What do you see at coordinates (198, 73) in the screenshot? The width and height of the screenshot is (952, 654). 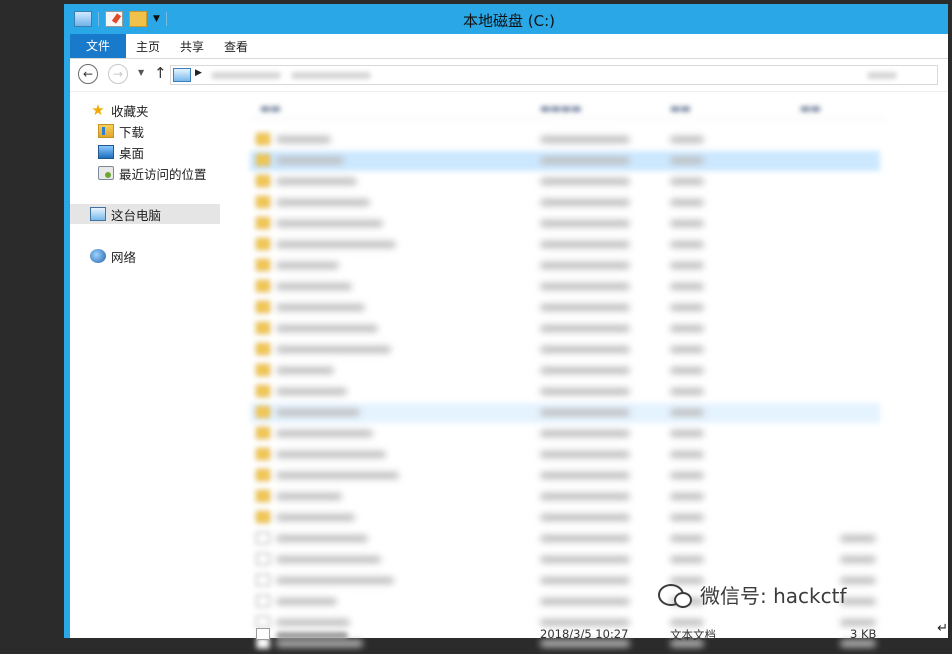 I see `breadcrumb-chevron-icon: ▶` at bounding box center [198, 73].